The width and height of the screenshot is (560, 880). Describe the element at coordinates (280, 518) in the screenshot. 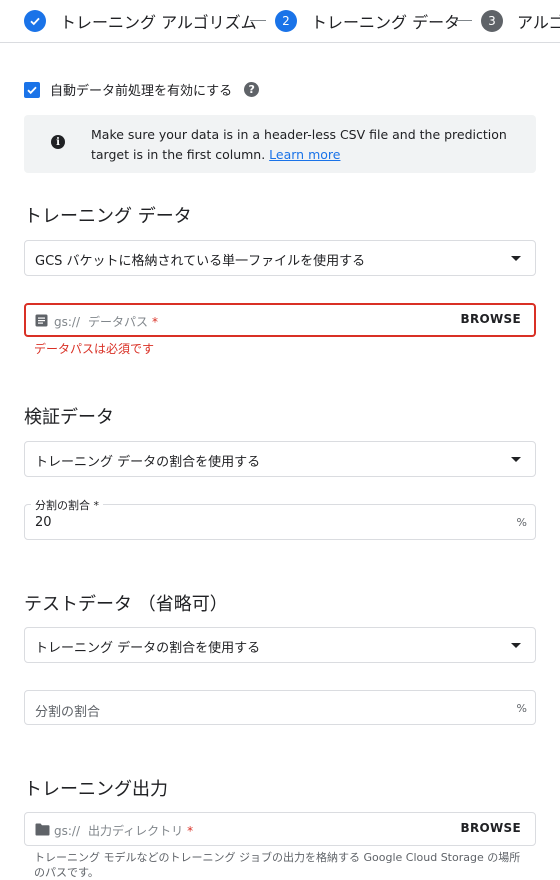

I see `validation-split-field: 分割の割合 * 20 %` at that location.